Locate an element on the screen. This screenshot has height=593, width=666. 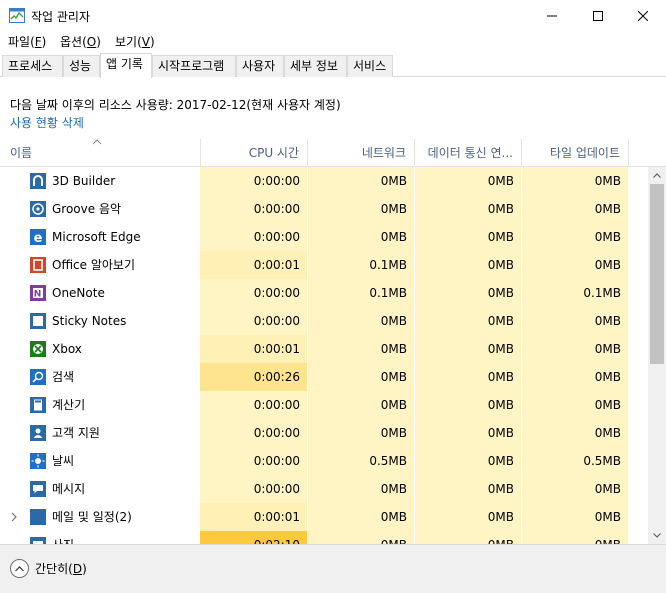
photos-icon is located at coordinates (38, 540).